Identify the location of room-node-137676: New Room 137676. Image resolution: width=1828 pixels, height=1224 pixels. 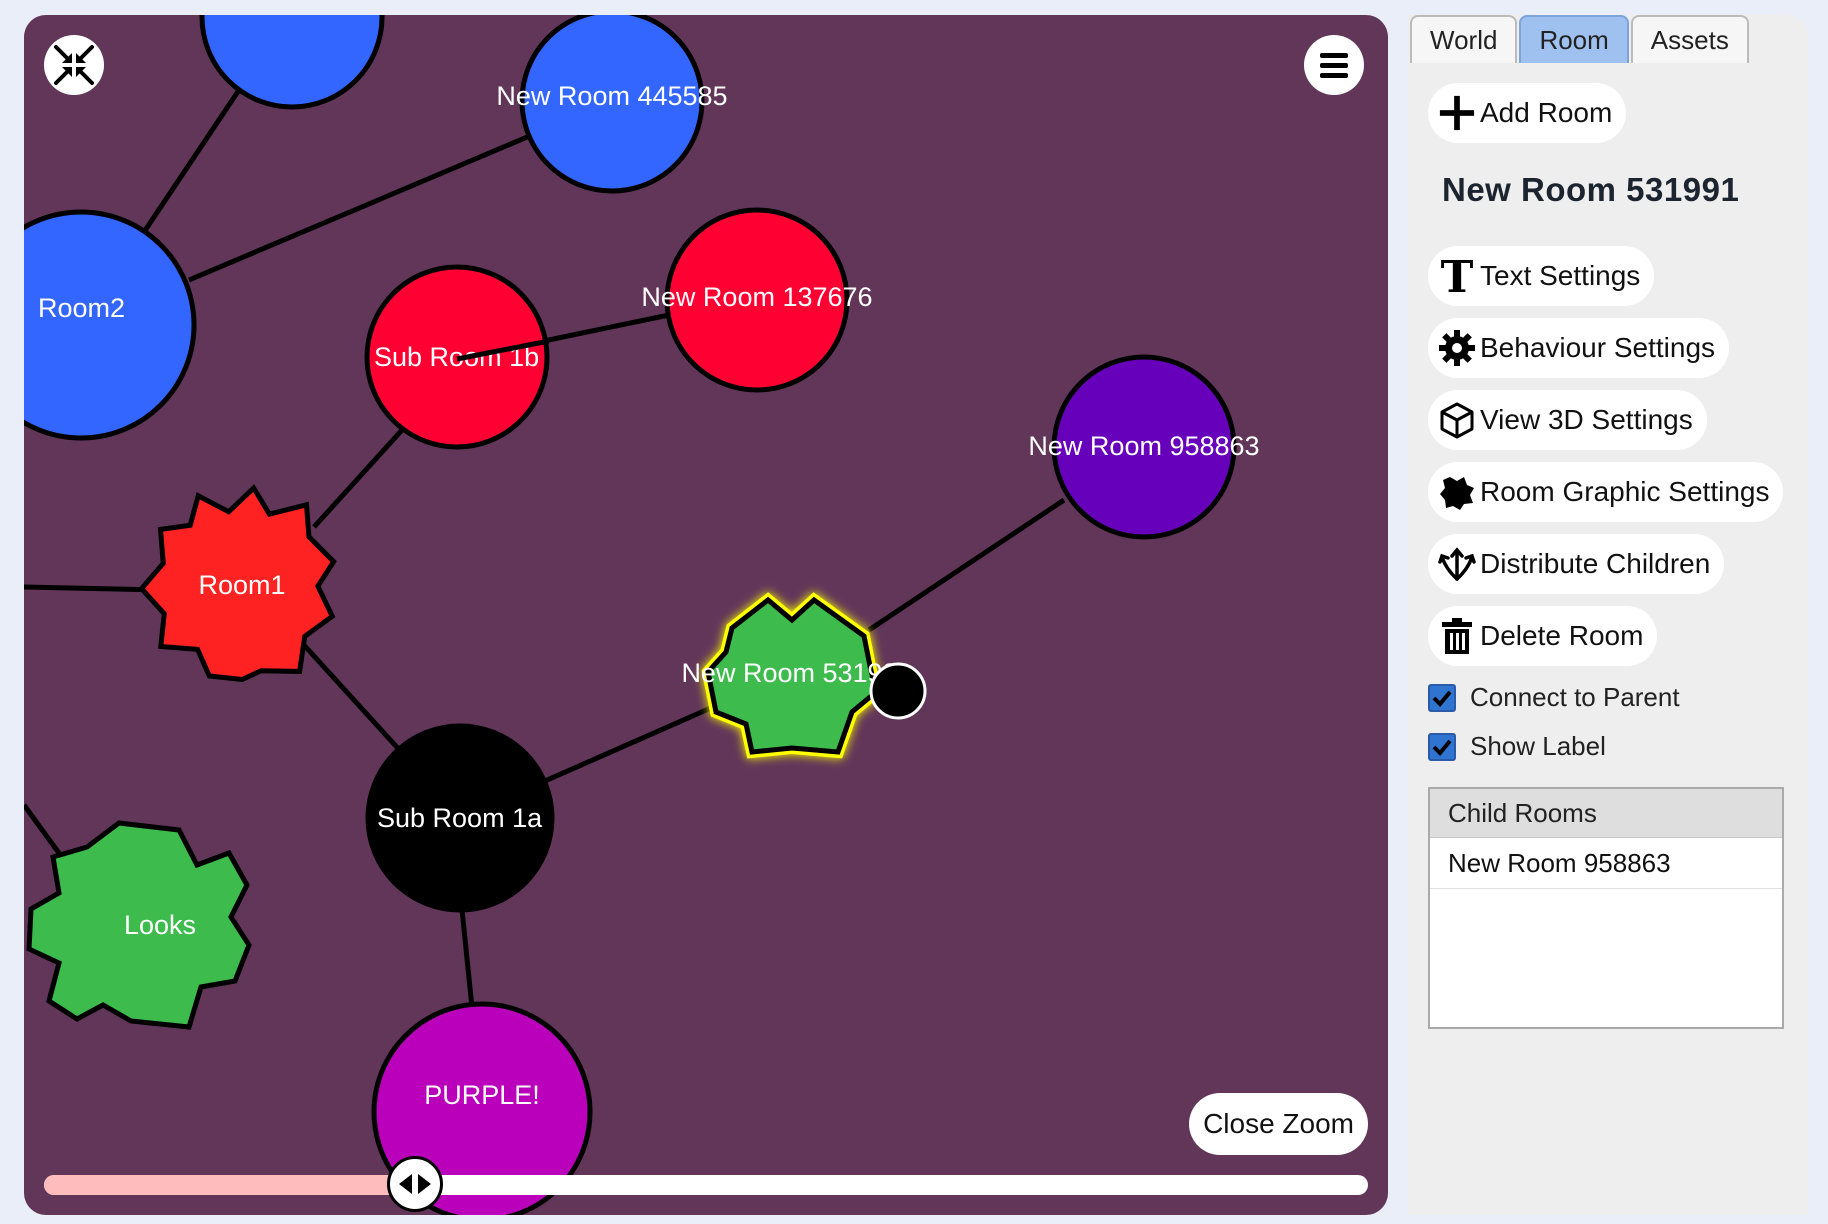
(757, 300).